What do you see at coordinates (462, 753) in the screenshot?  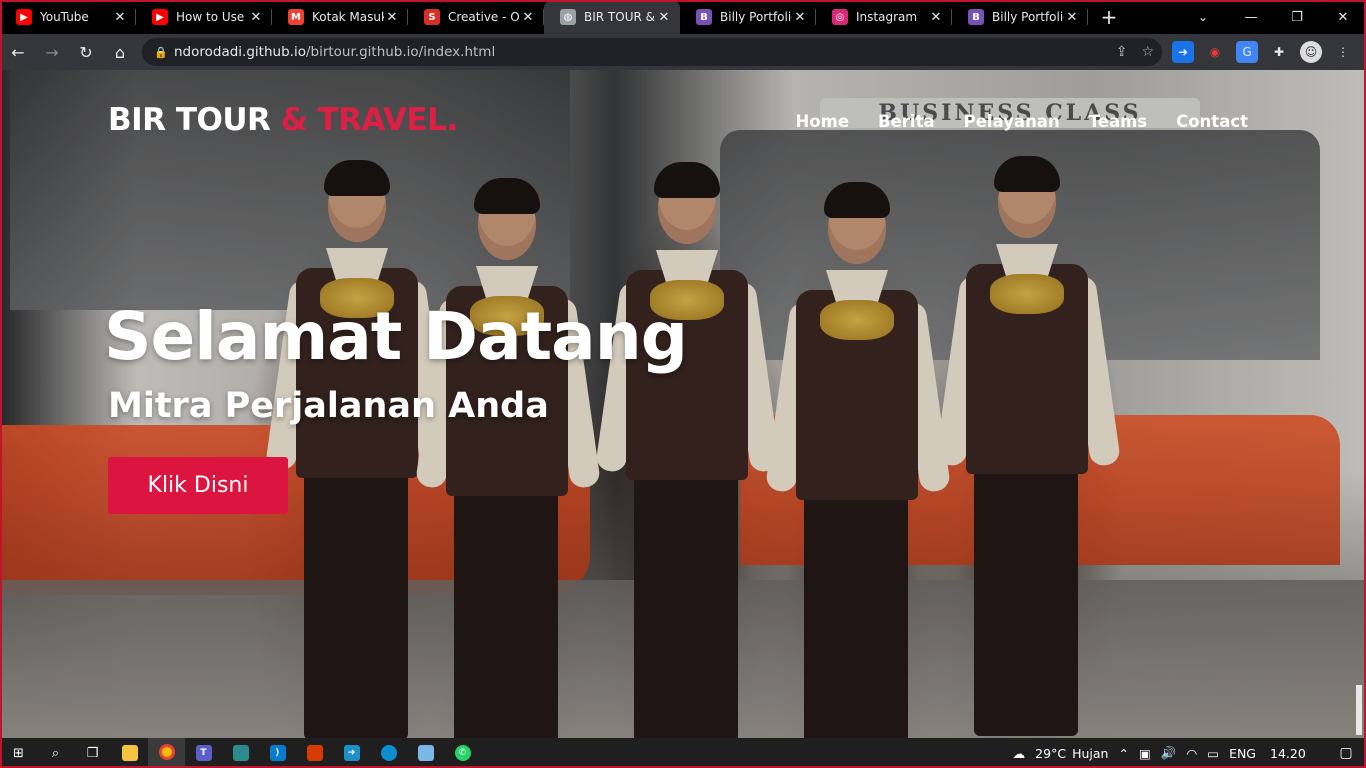 I see `whatsapp-icon: ✆` at bounding box center [462, 753].